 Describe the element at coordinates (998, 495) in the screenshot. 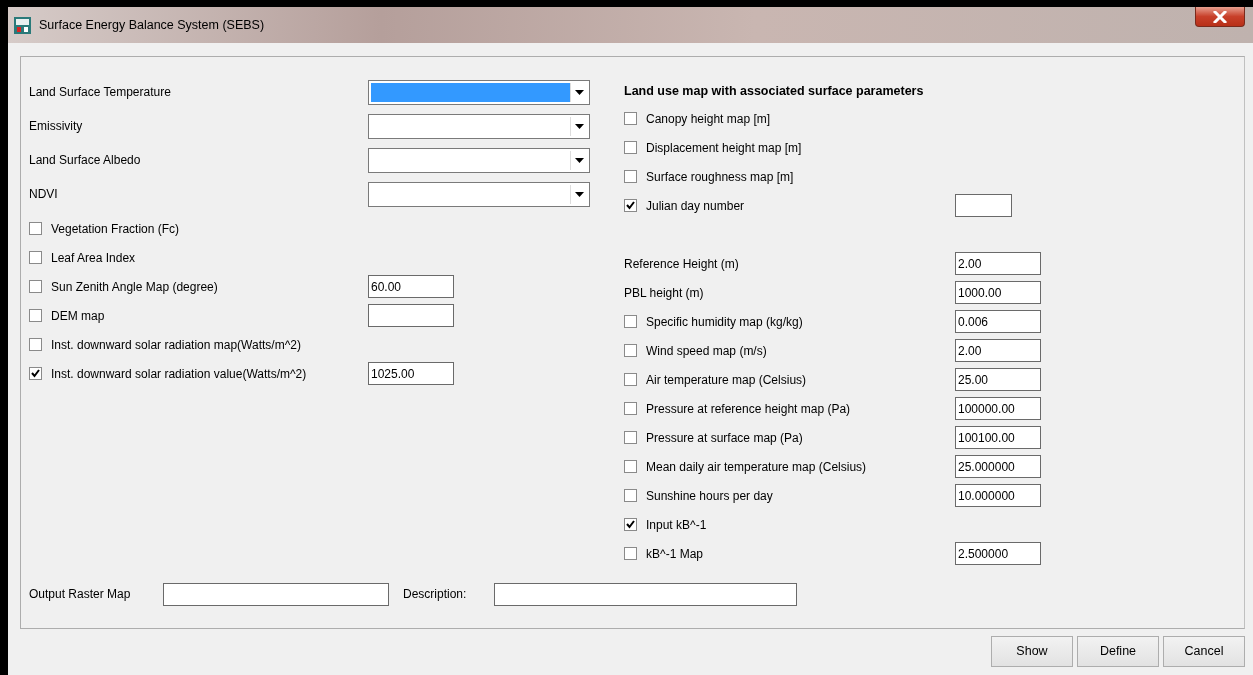

I see `input-field: 10.000000` at that location.